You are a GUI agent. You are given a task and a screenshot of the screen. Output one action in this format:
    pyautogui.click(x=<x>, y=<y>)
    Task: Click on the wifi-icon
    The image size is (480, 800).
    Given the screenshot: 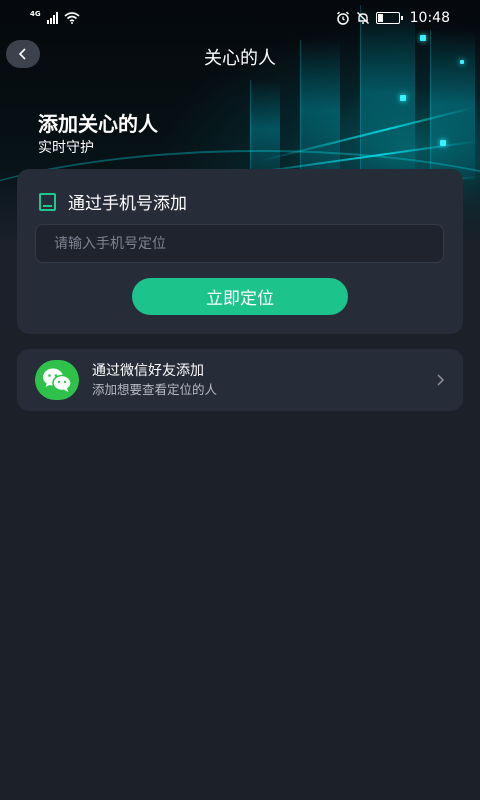 What is the action you would take?
    pyautogui.click(x=72, y=18)
    